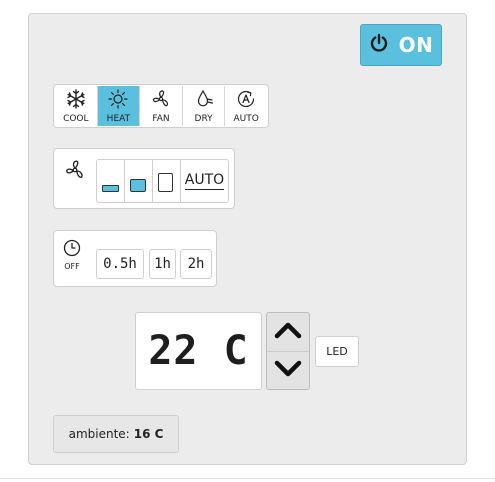  What do you see at coordinates (246, 118) in the screenshot?
I see `mode-auto-label: AUTO` at bounding box center [246, 118].